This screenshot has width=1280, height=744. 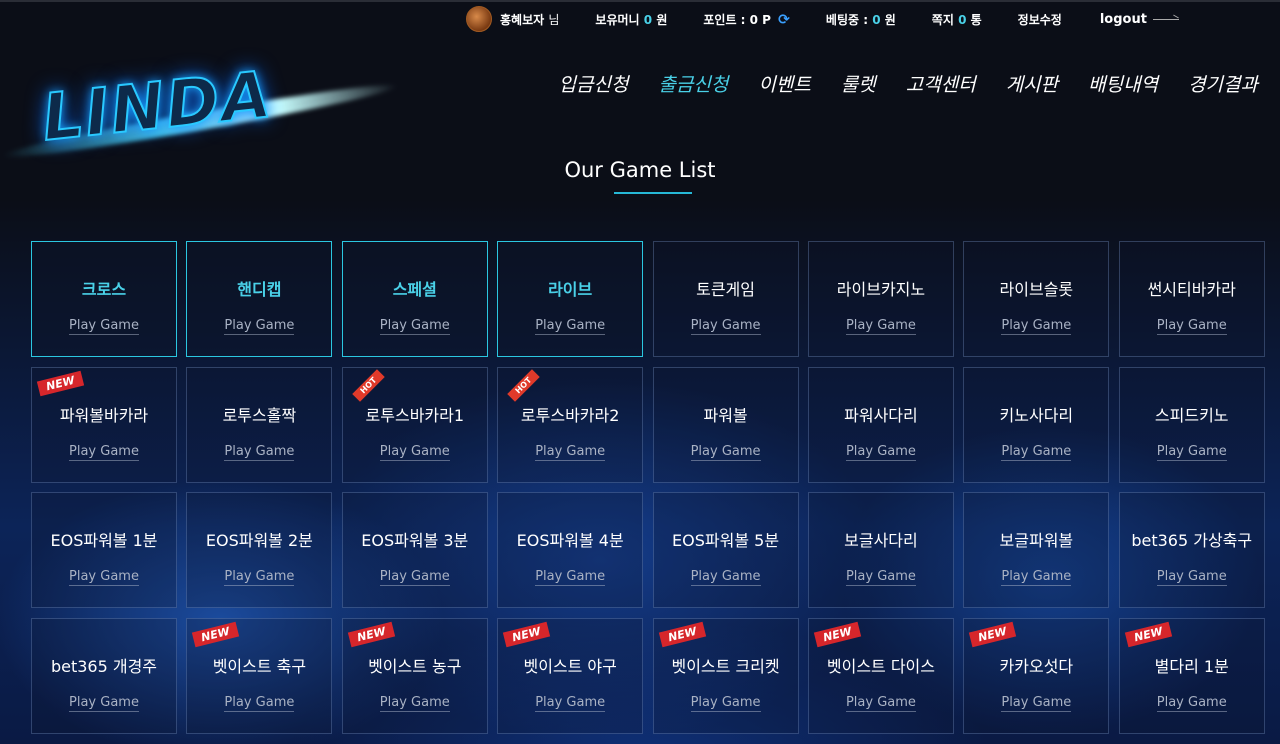 What do you see at coordinates (1123, 83) in the screenshot?
I see `nav-bet-history: 배팅내역` at bounding box center [1123, 83].